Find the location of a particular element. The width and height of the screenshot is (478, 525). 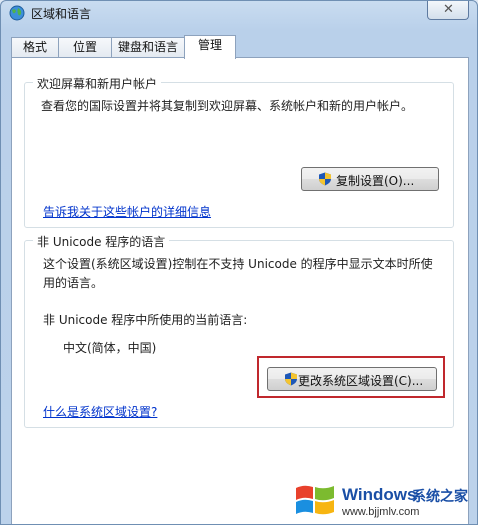

group-title: 欢迎屏幕和新用户帐户 is located at coordinates (97, 83).